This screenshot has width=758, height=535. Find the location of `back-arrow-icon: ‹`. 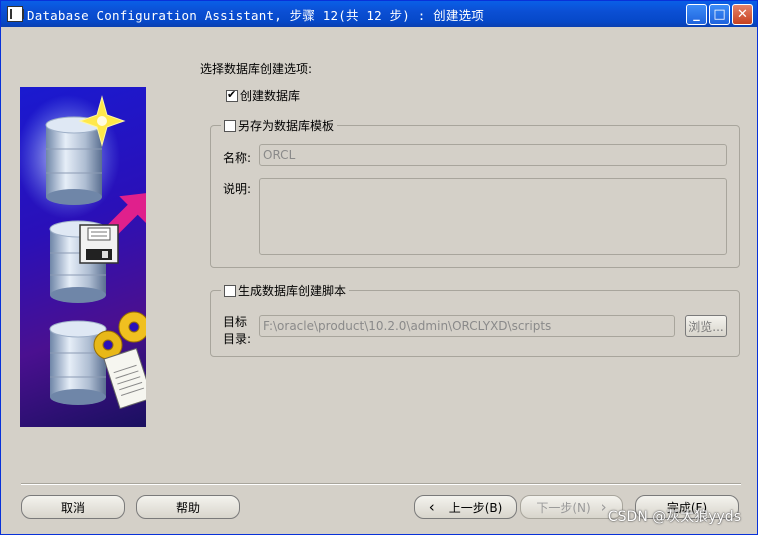

back-arrow-icon: ‹ is located at coordinates (431, 507).